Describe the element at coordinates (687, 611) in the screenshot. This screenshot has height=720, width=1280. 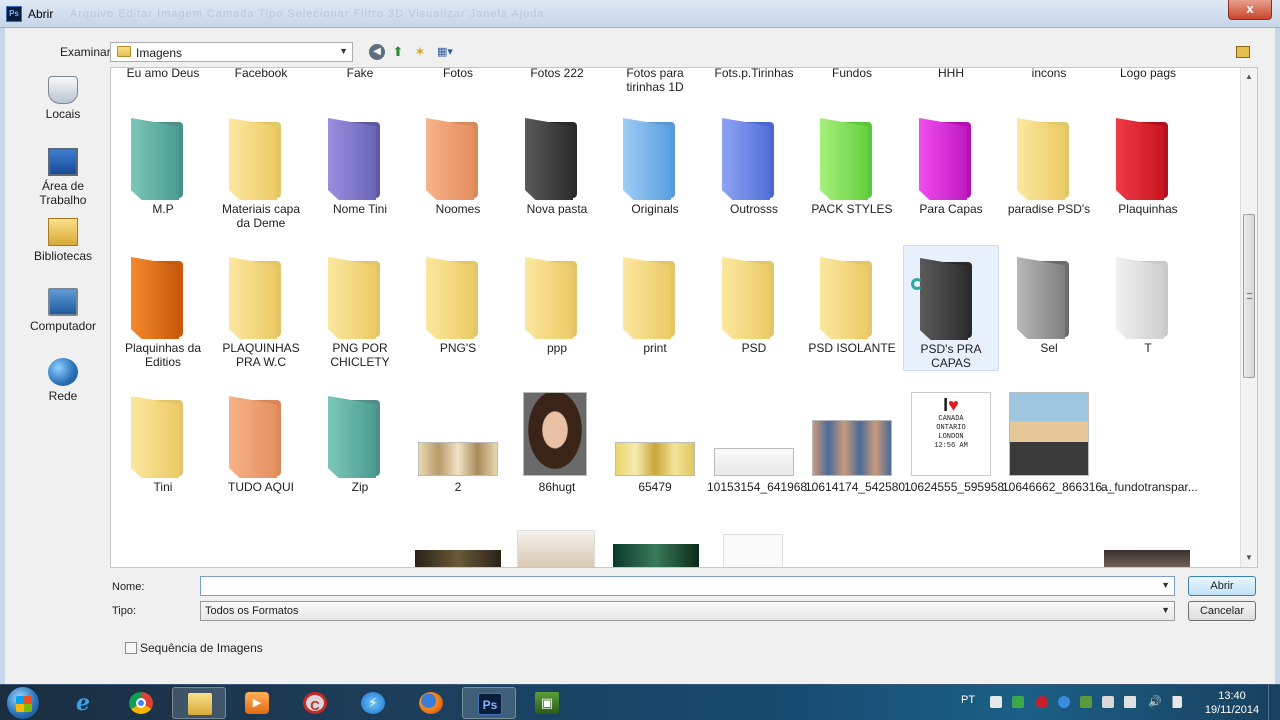
I see `file-type-dropdown: Todos os Formatos ▼` at that location.